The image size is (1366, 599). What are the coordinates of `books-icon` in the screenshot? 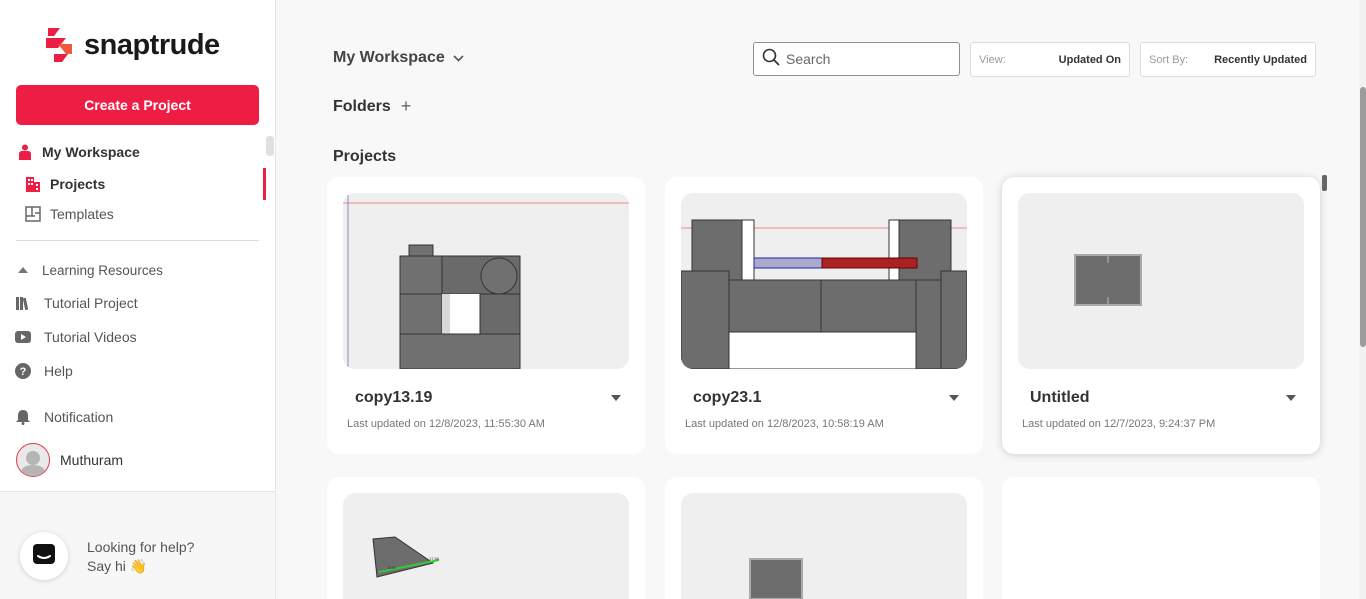 It's located at (23, 303).